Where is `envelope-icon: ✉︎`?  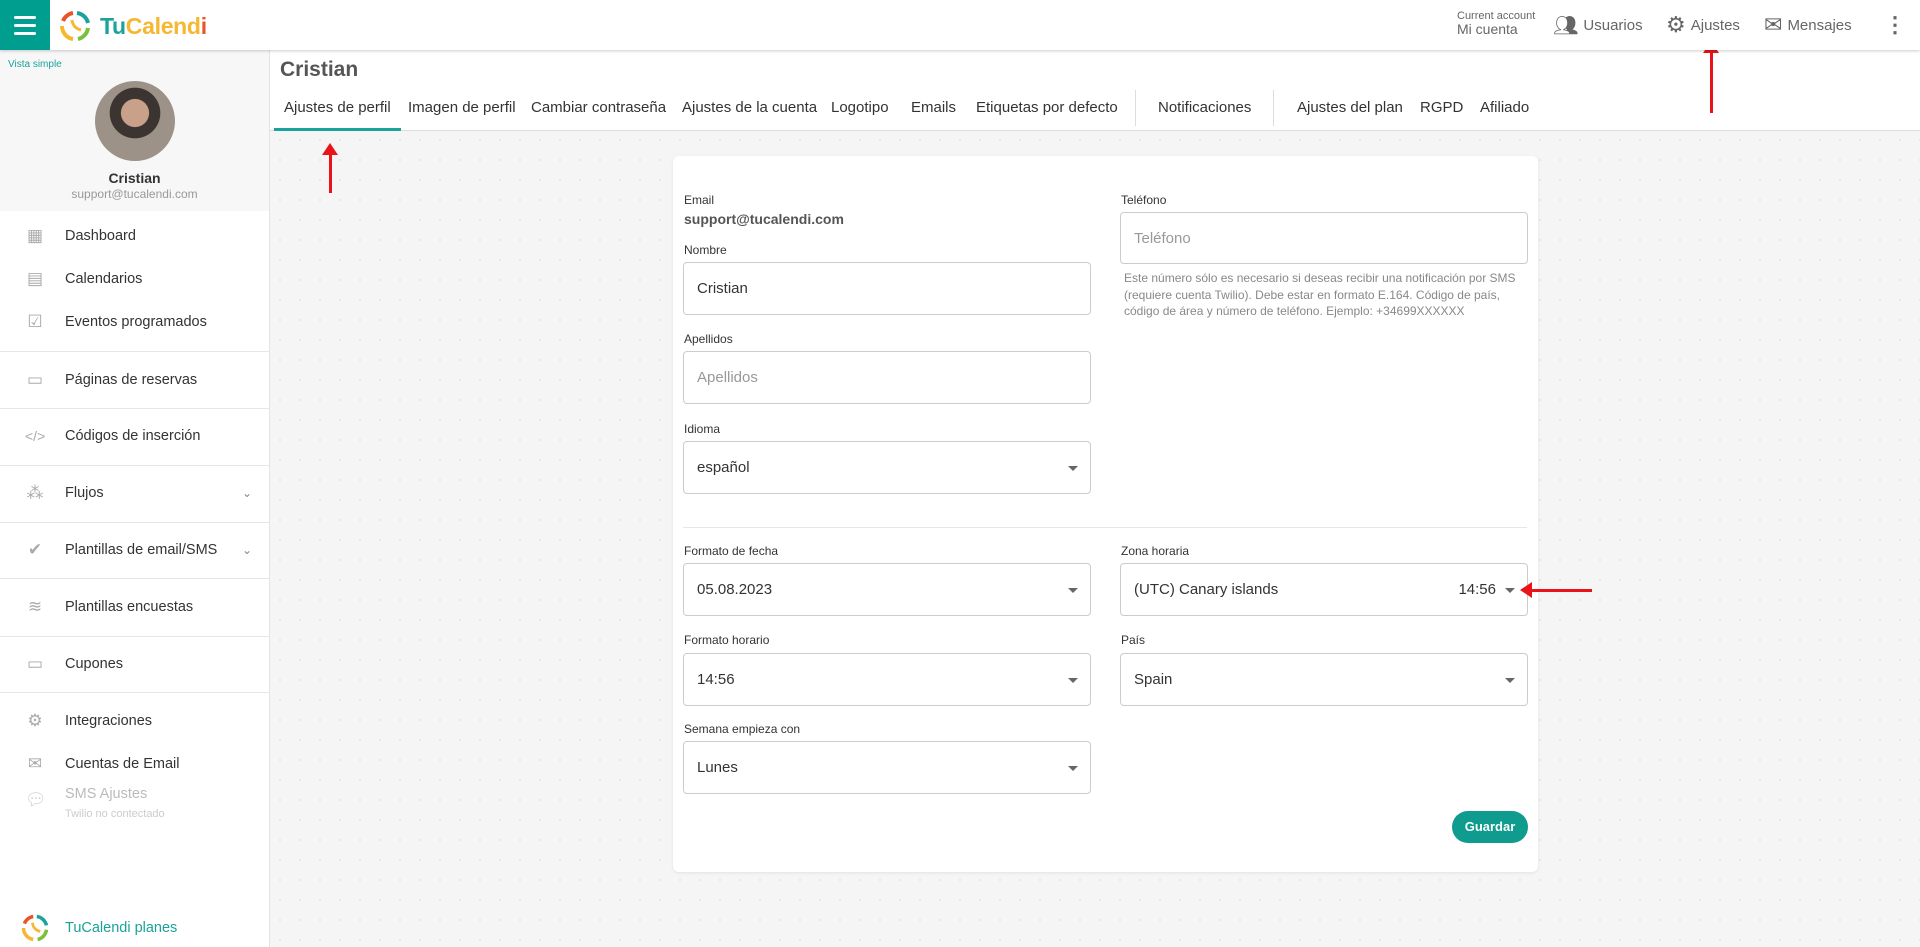 envelope-icon: ✉︎ is located at coordinates (1773, 24).